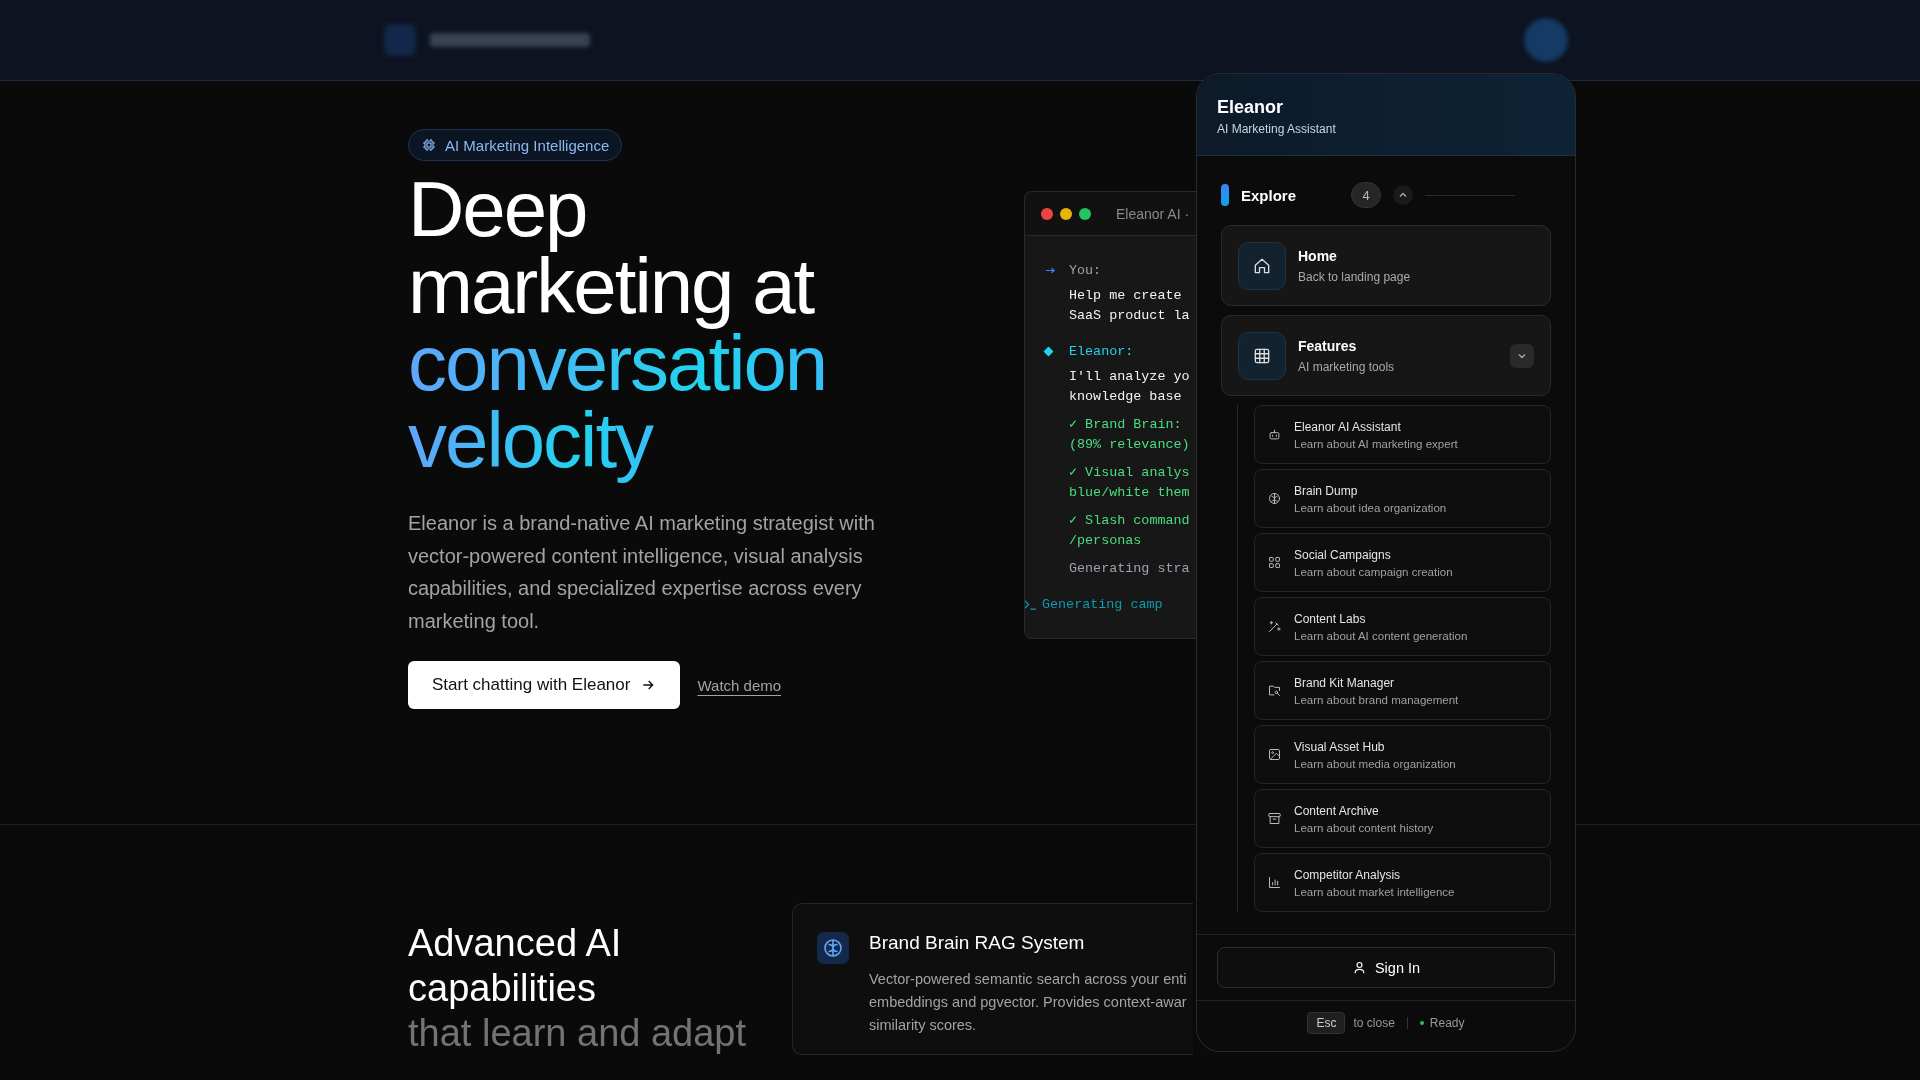 The width and height of the screenshot is (1920, 1080). Describe the element at coordinates (1374, 891) in the screenshot. I see `feature-description: Learn about market intelligence` at that location.